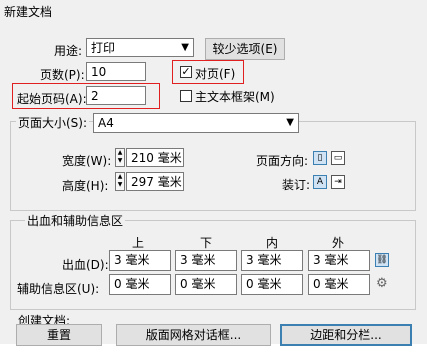 The height and width of the screenshot is (346, 427). I want to click on facing-pages-checkbox: ✓, so click(186, 72).